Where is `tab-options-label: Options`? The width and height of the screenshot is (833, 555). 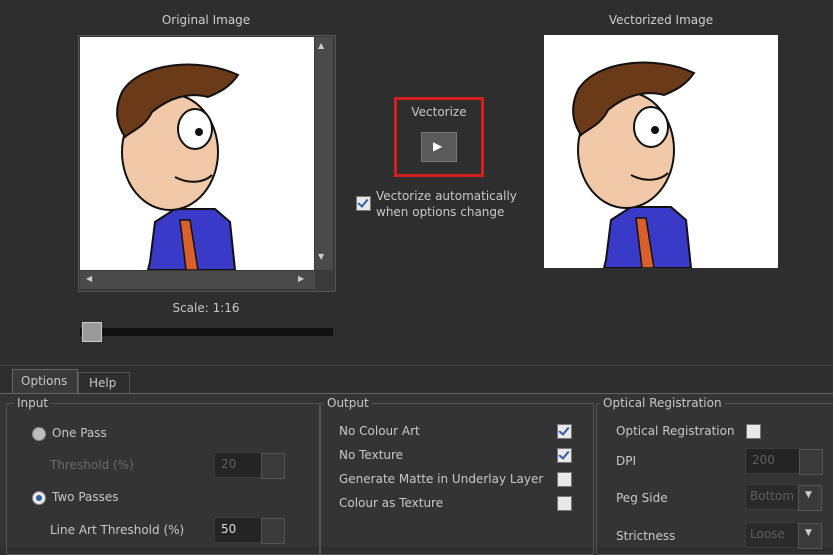 tab-options-label: Options is located at coordinates (44, 381).